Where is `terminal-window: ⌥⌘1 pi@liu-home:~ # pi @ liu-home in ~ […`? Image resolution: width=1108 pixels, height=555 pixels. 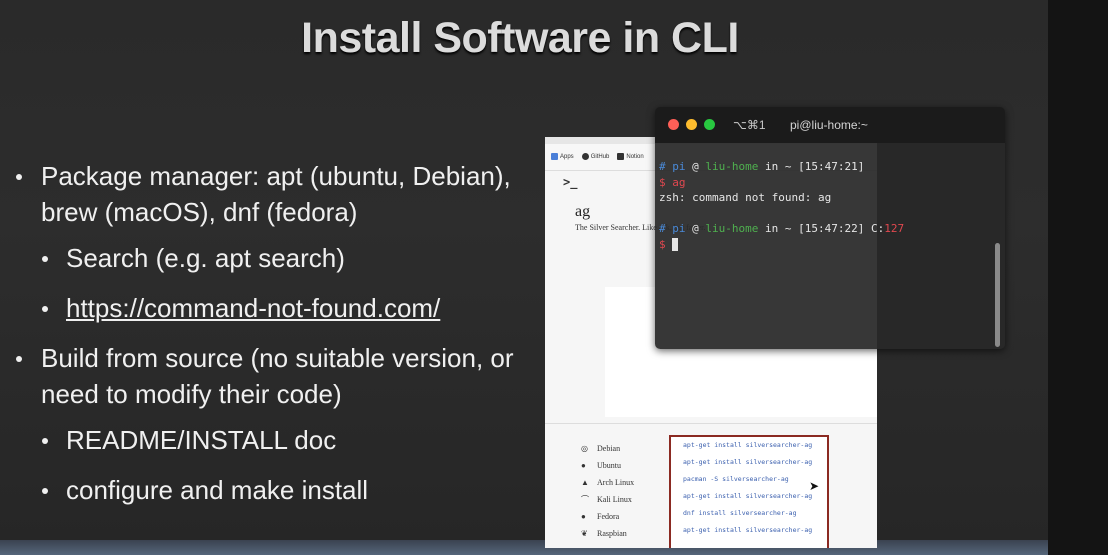
terminal-window: ⌥⌘1 pi@liu-home:~ # pi @ liu-home in ~ [… is located at coordinates (830, 228).